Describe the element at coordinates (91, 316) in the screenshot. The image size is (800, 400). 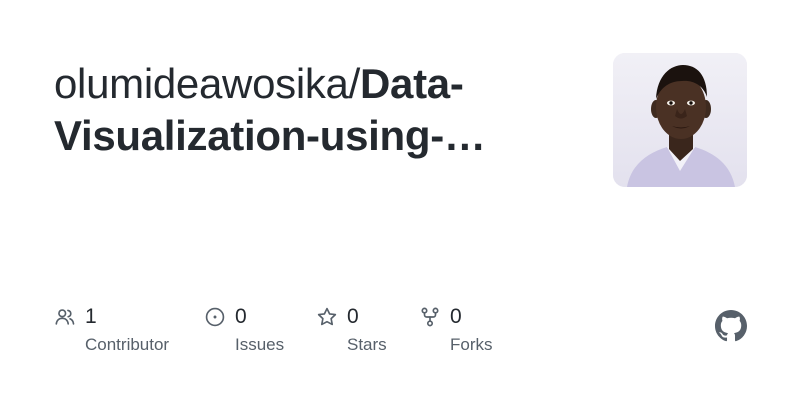
I see `contributor-count: 1` at that location.